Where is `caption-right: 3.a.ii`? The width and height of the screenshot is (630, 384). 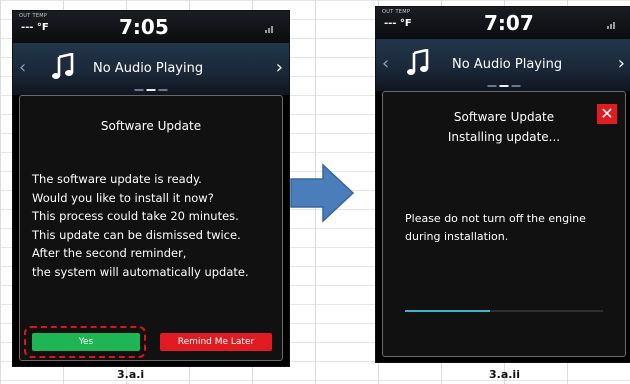 caption-right: 3.a.ii is located at coordinates (504, 374).